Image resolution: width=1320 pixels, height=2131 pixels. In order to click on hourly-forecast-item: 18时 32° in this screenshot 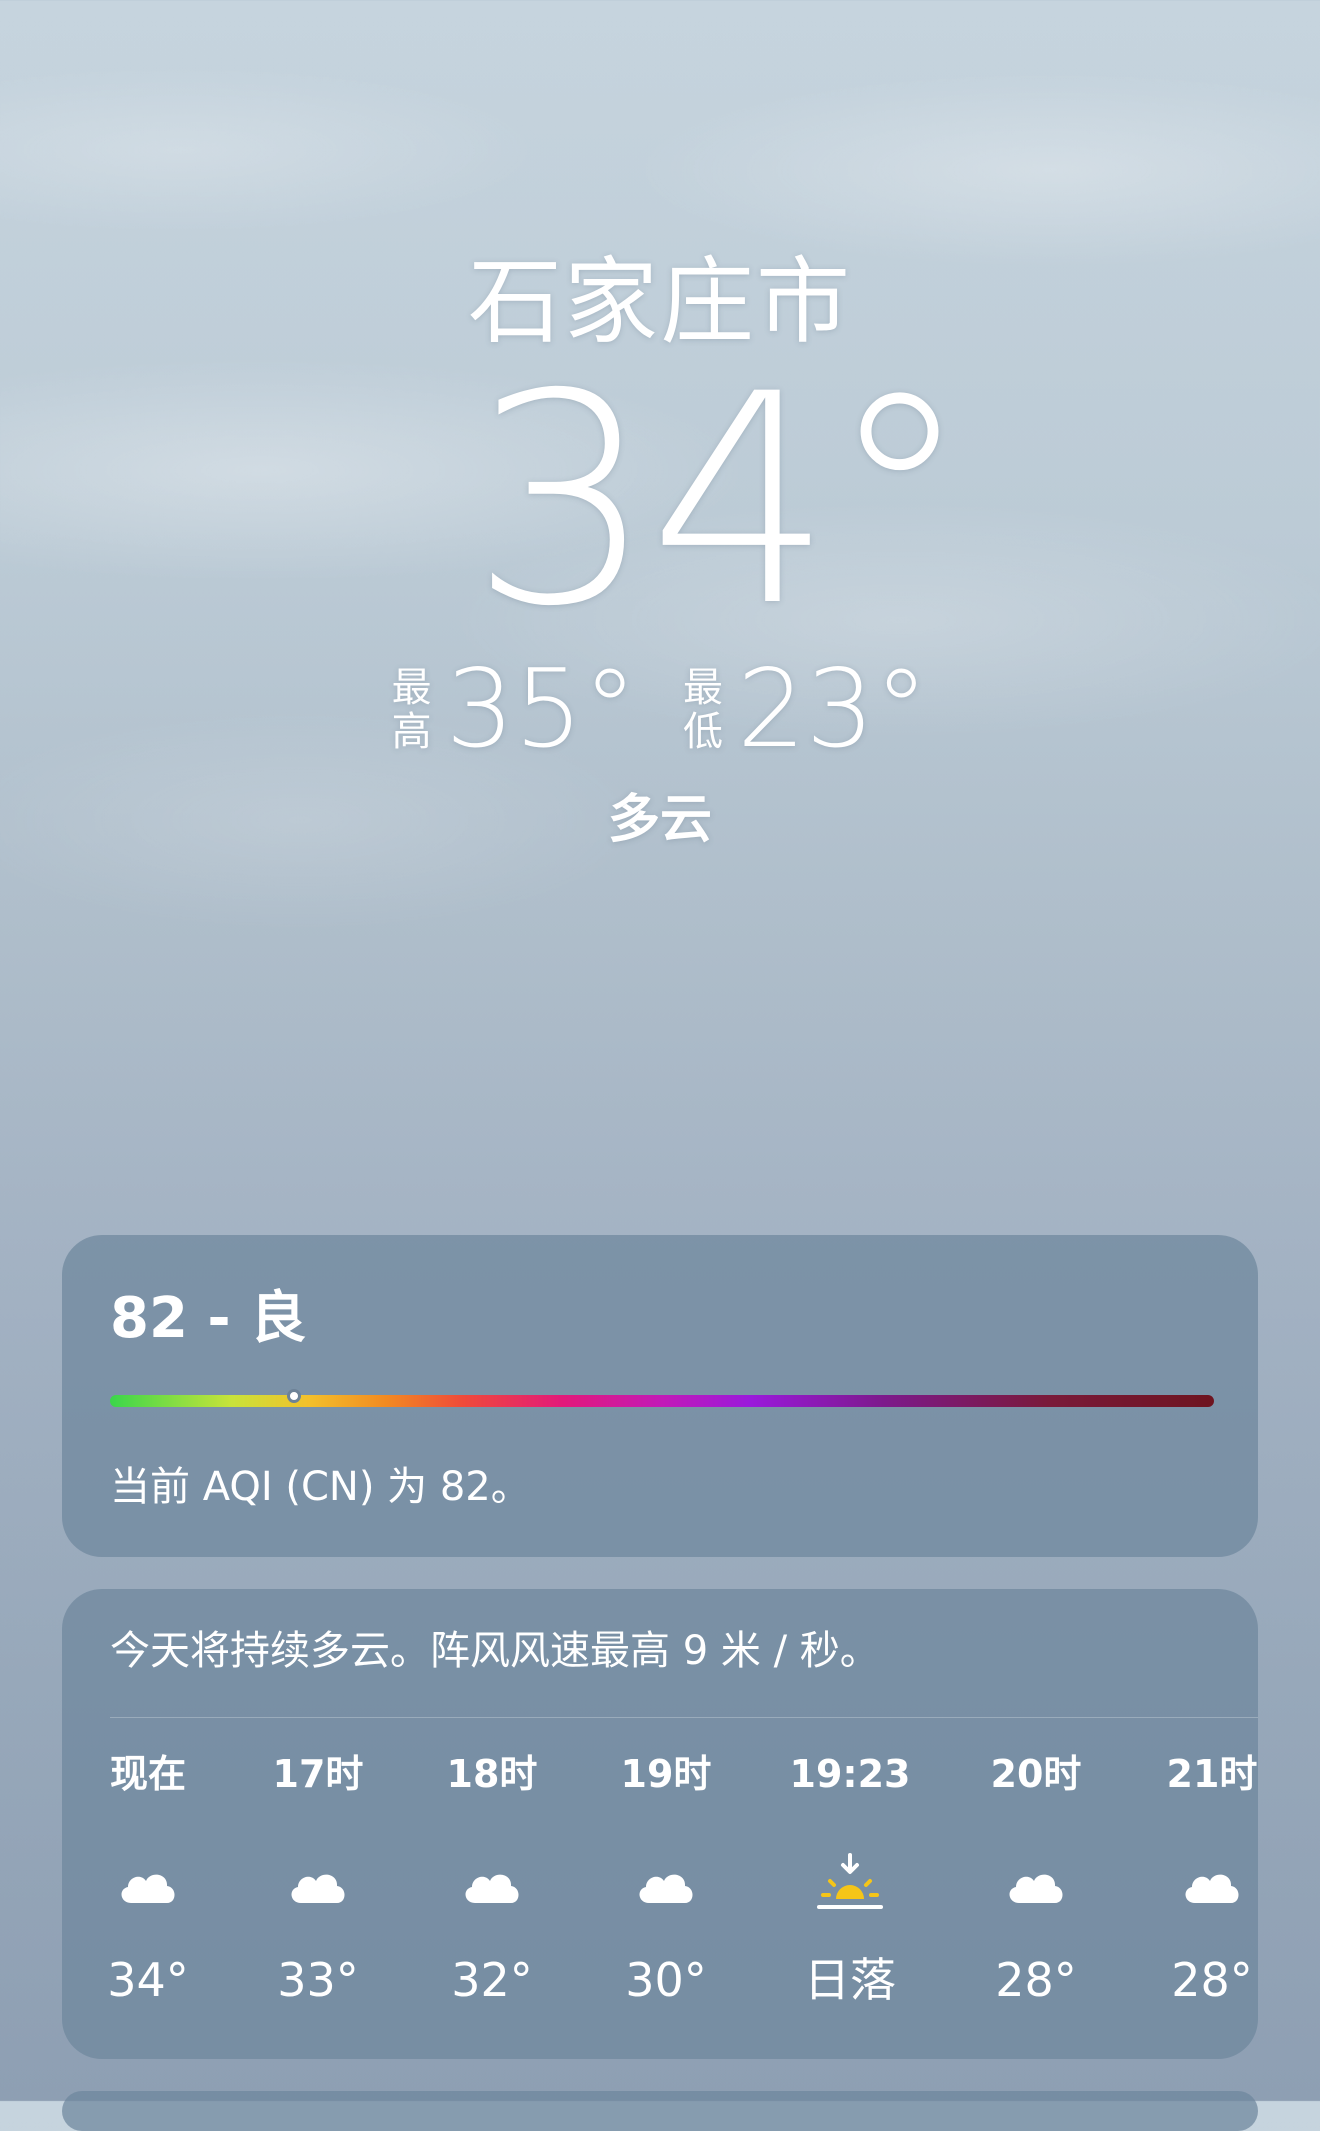, I will do `click(492, 1889)`.